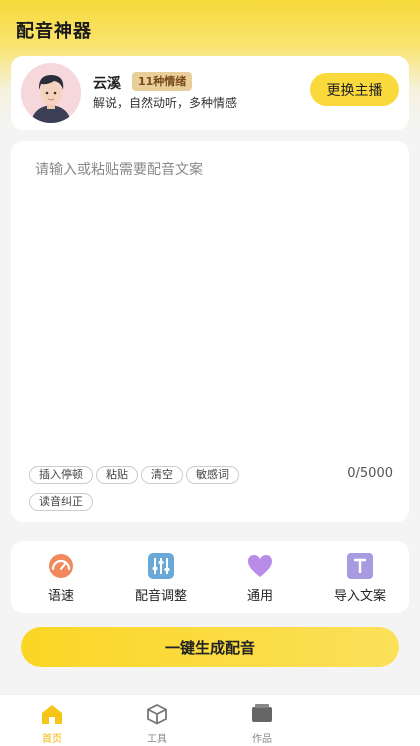  I want to click on tool-voice-adjust: 配音调整, so click(161, 578).